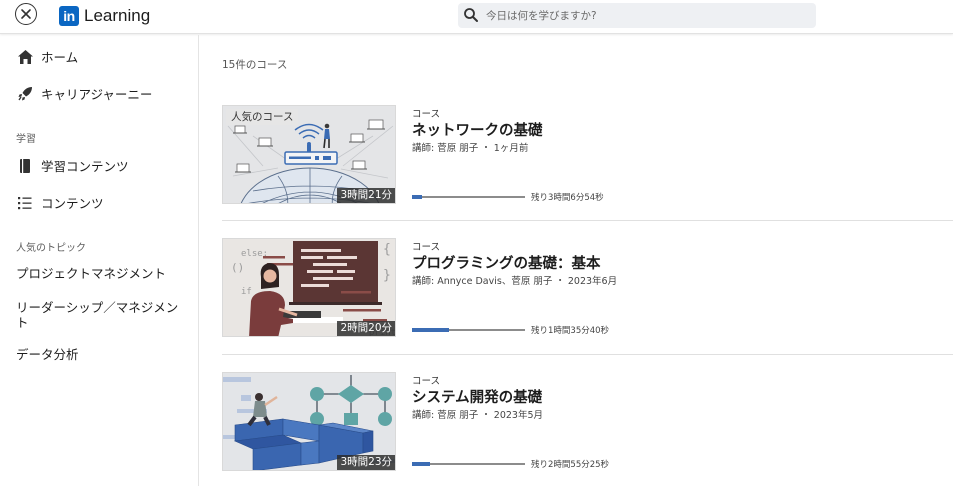  I want to click on top-bar: in Learning, so click(476, 17).